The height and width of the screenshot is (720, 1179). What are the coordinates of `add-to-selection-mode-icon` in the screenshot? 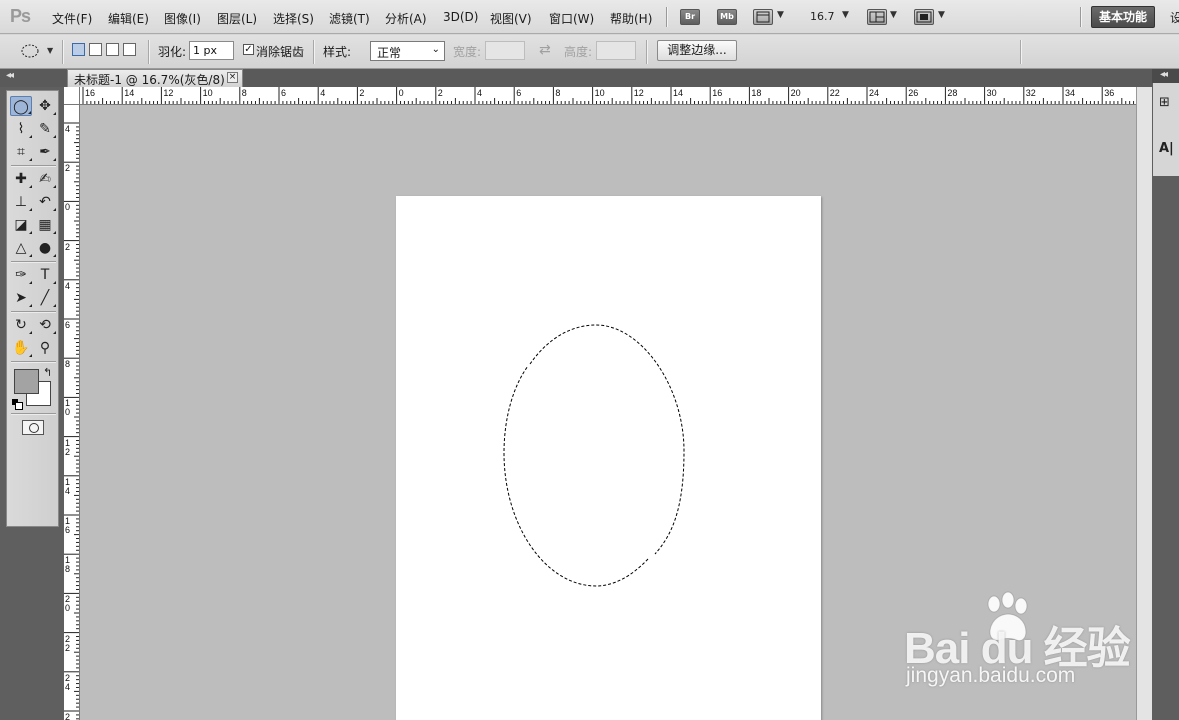 It's located at (95, 49).